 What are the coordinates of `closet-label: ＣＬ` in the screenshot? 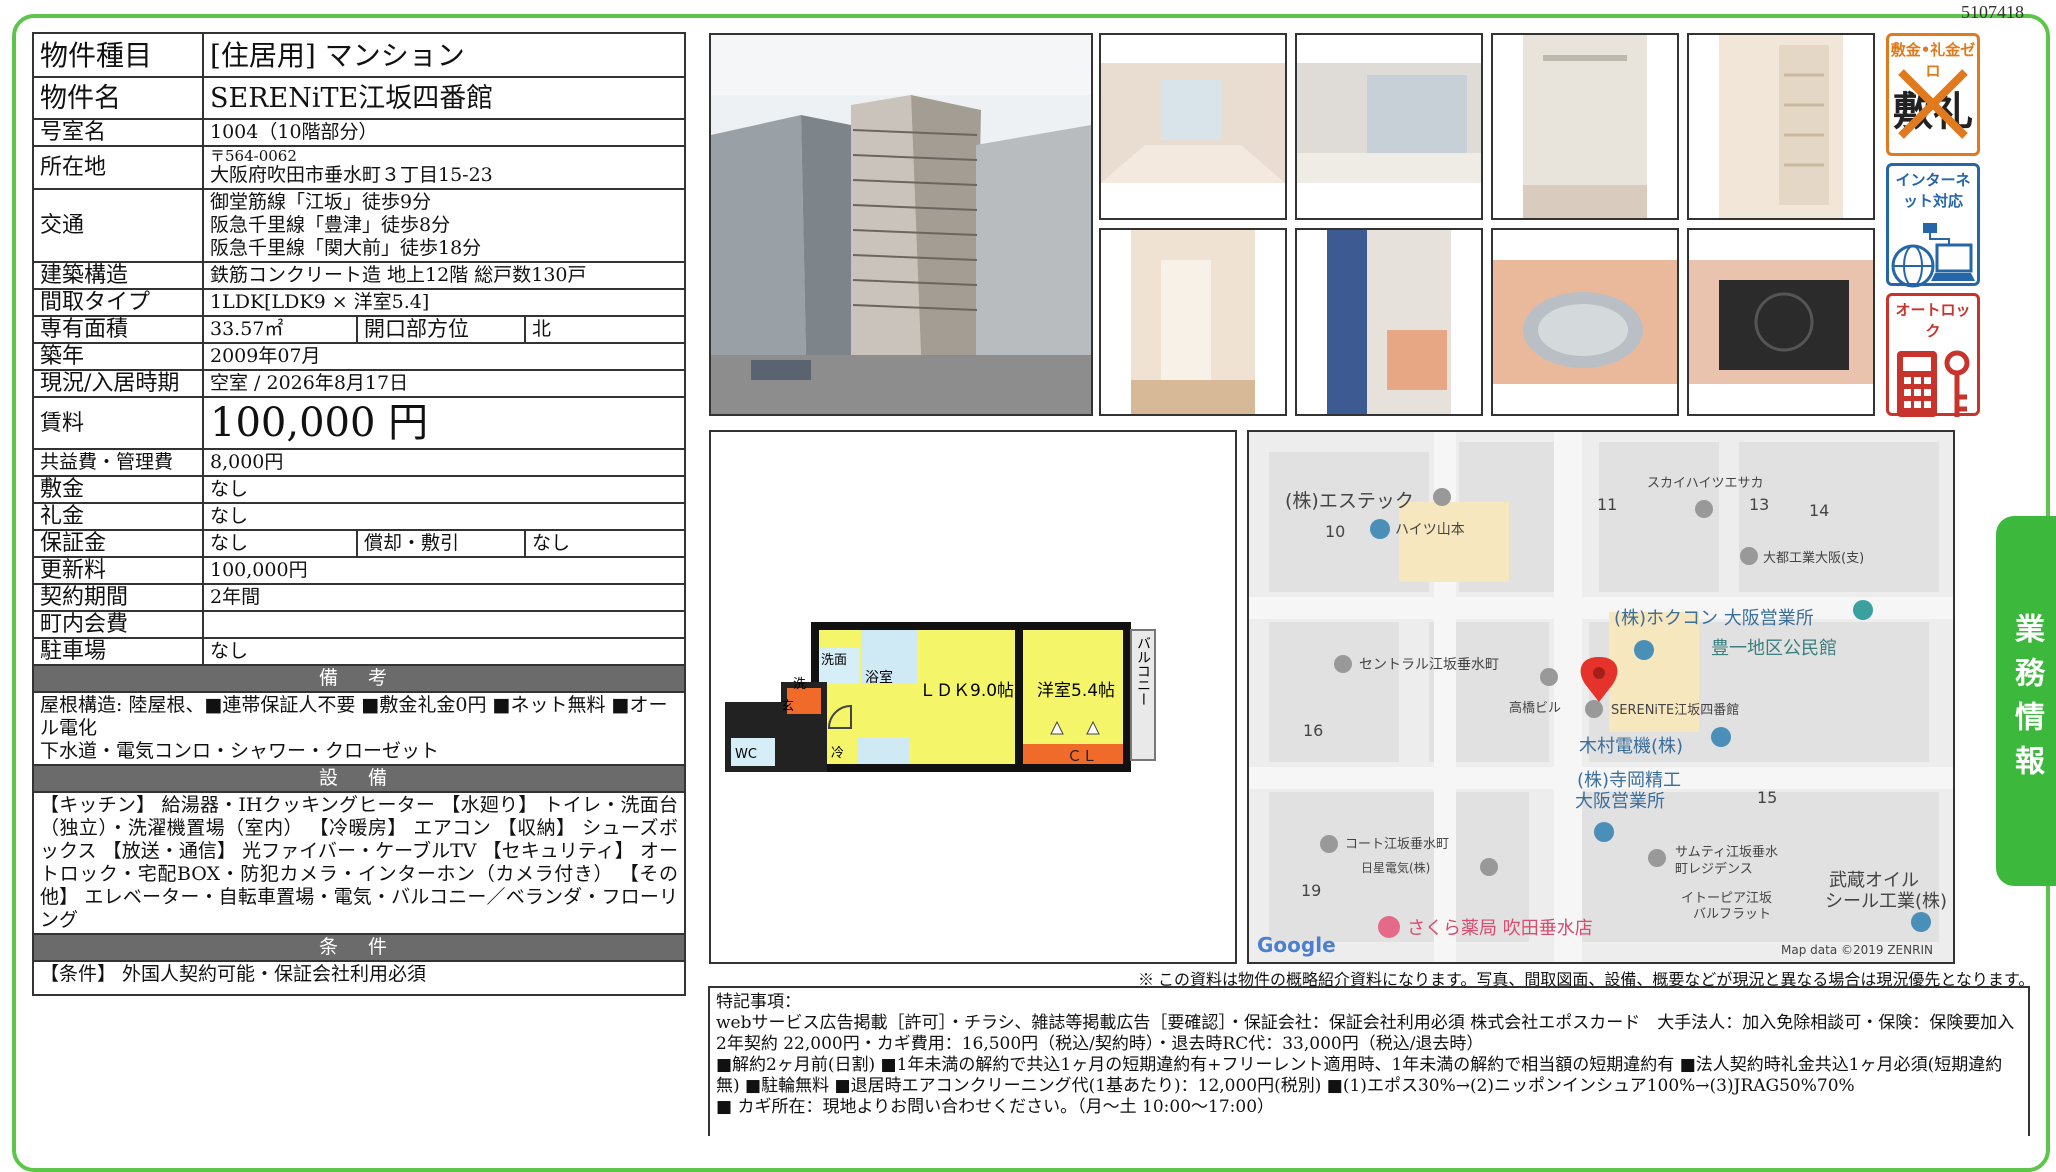 It's located at (1082, 756).